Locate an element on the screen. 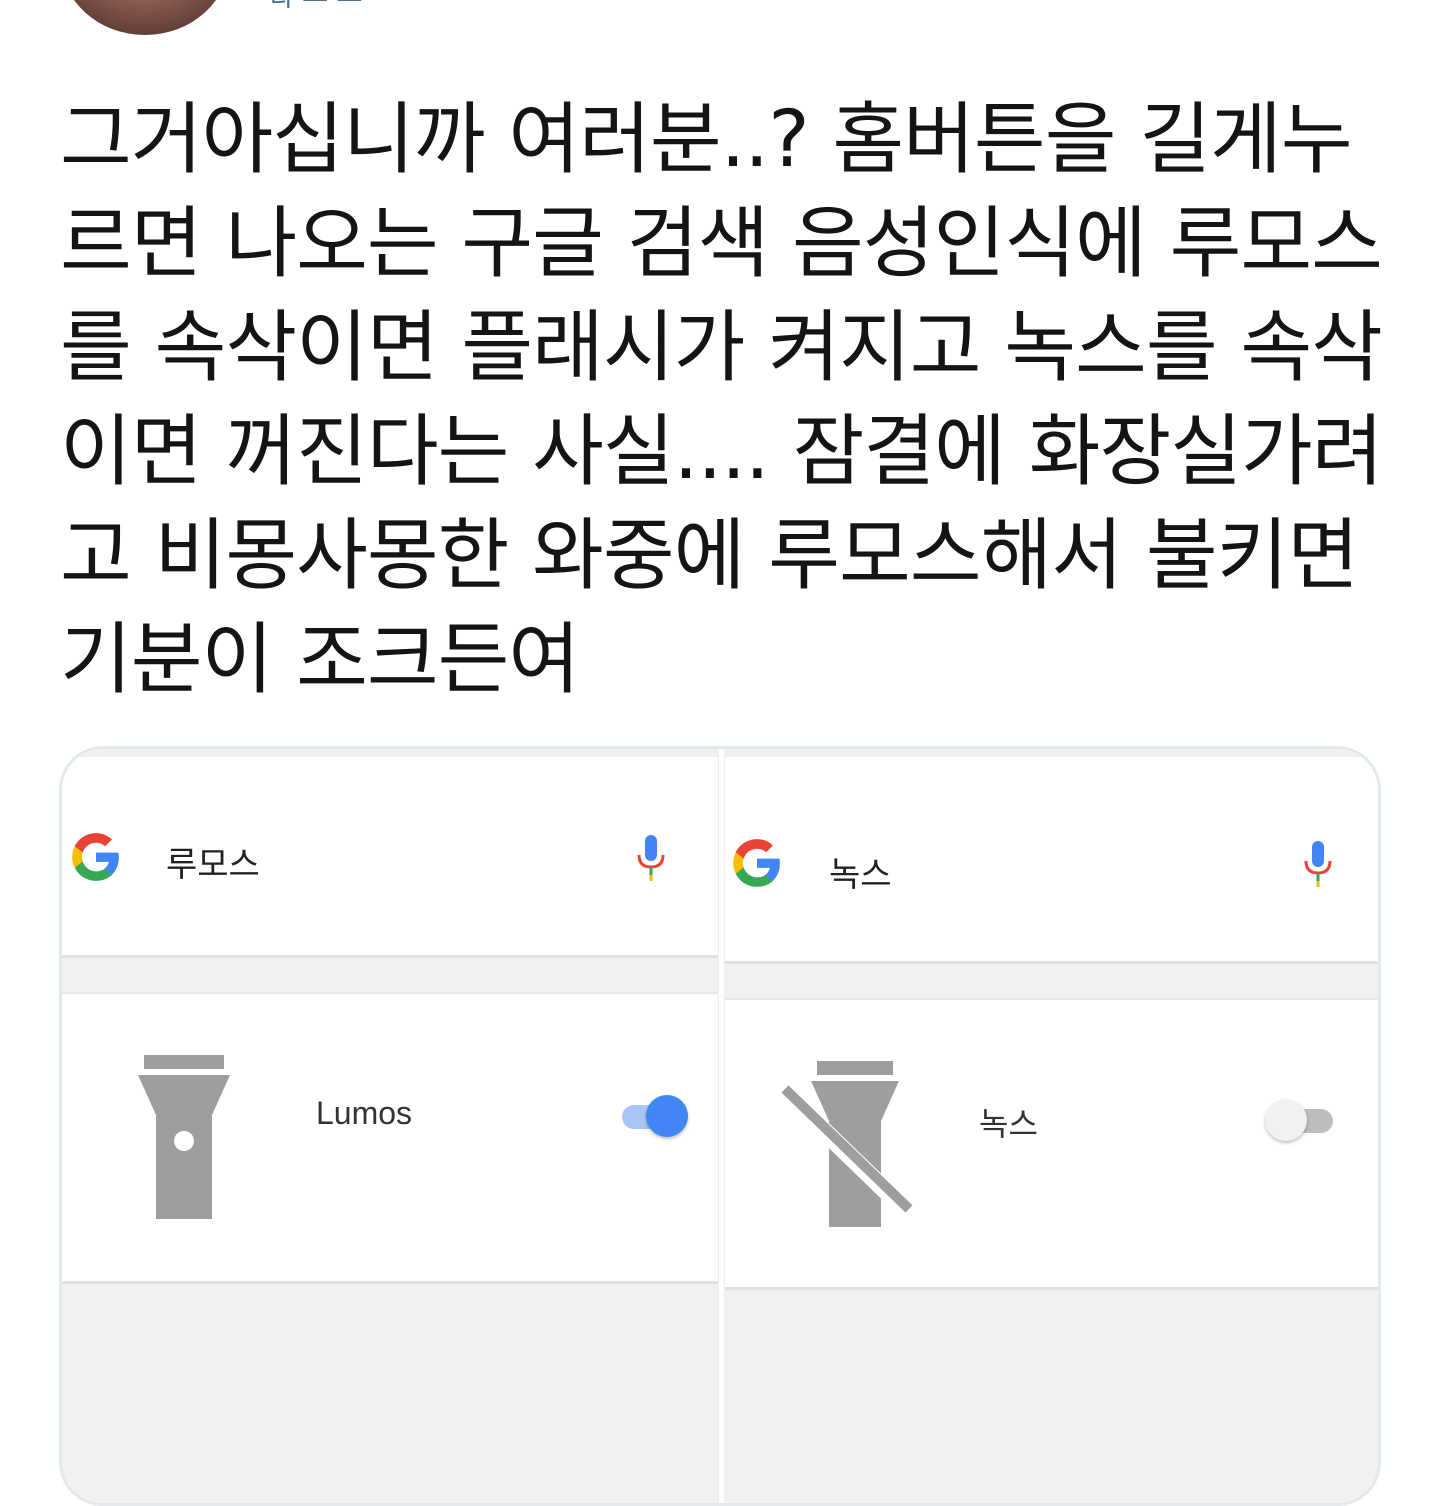  google-search-bar: 루모스 is located at coordinates (390, 884).